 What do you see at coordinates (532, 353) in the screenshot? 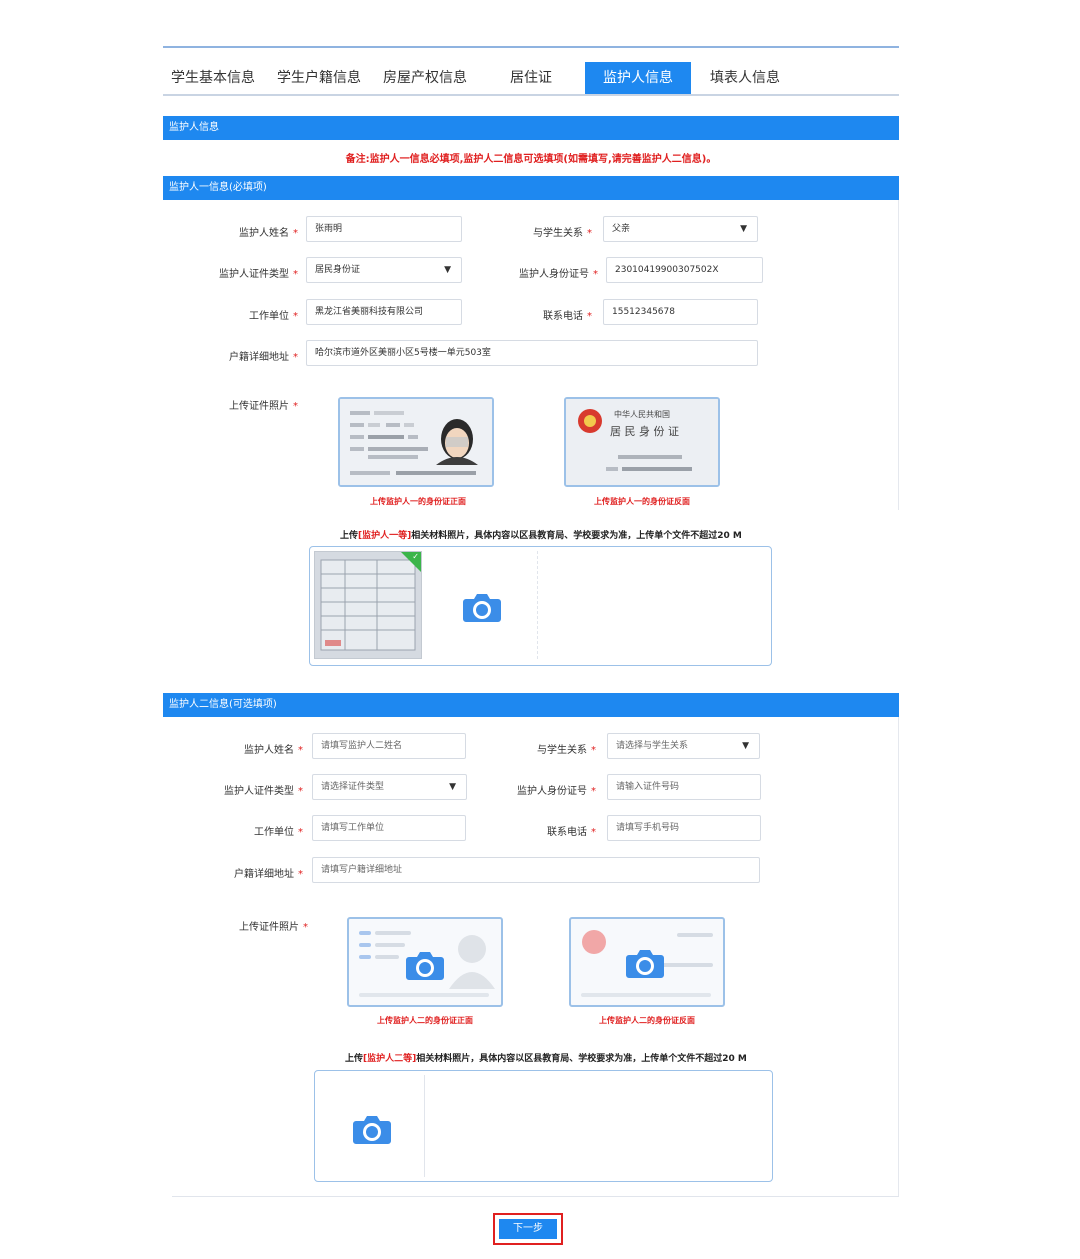
I see `guardian1-addr-input: 哈尔滨市道外区美丽小区5号楼一单元503室` at bounding box center [532, 353].